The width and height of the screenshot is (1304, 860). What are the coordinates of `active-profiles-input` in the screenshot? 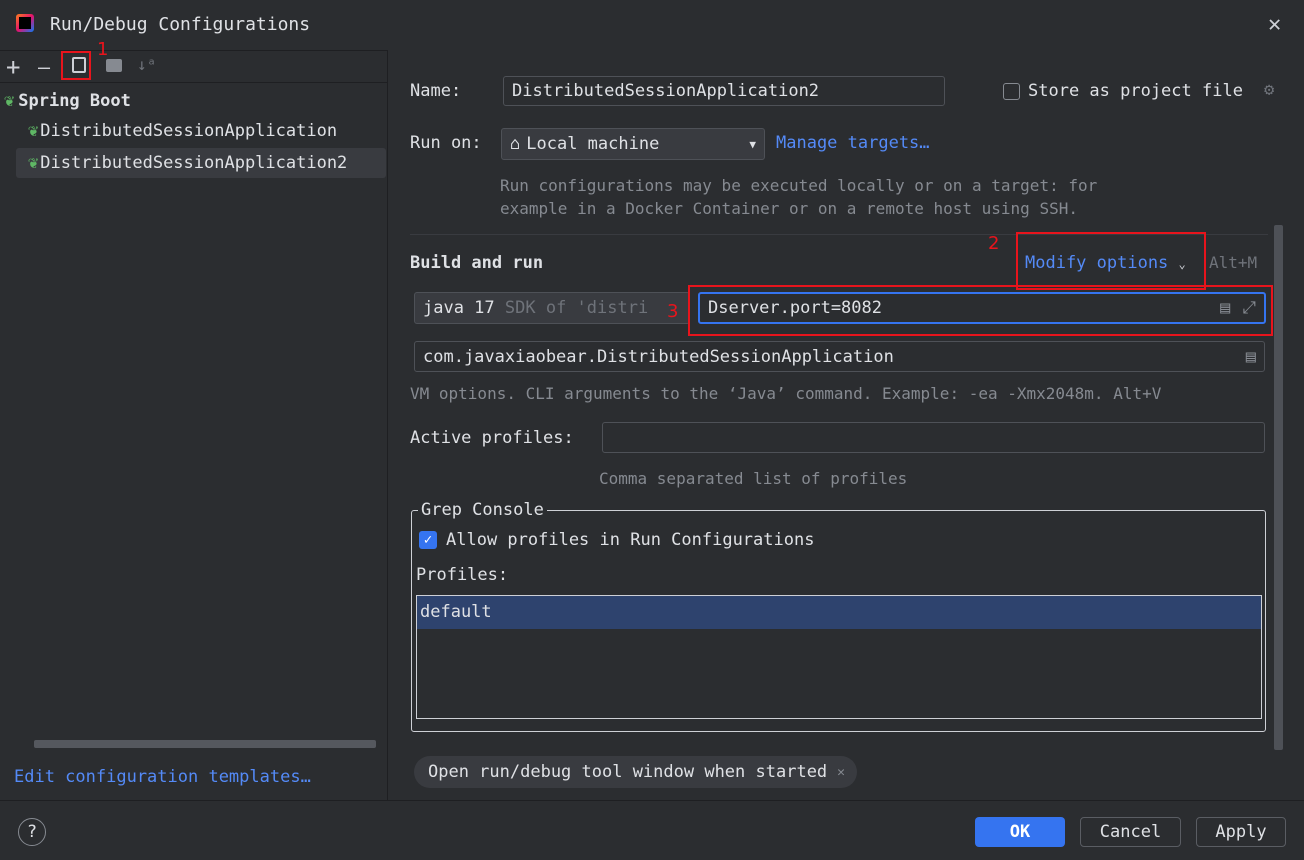 It's located at (933, 437).